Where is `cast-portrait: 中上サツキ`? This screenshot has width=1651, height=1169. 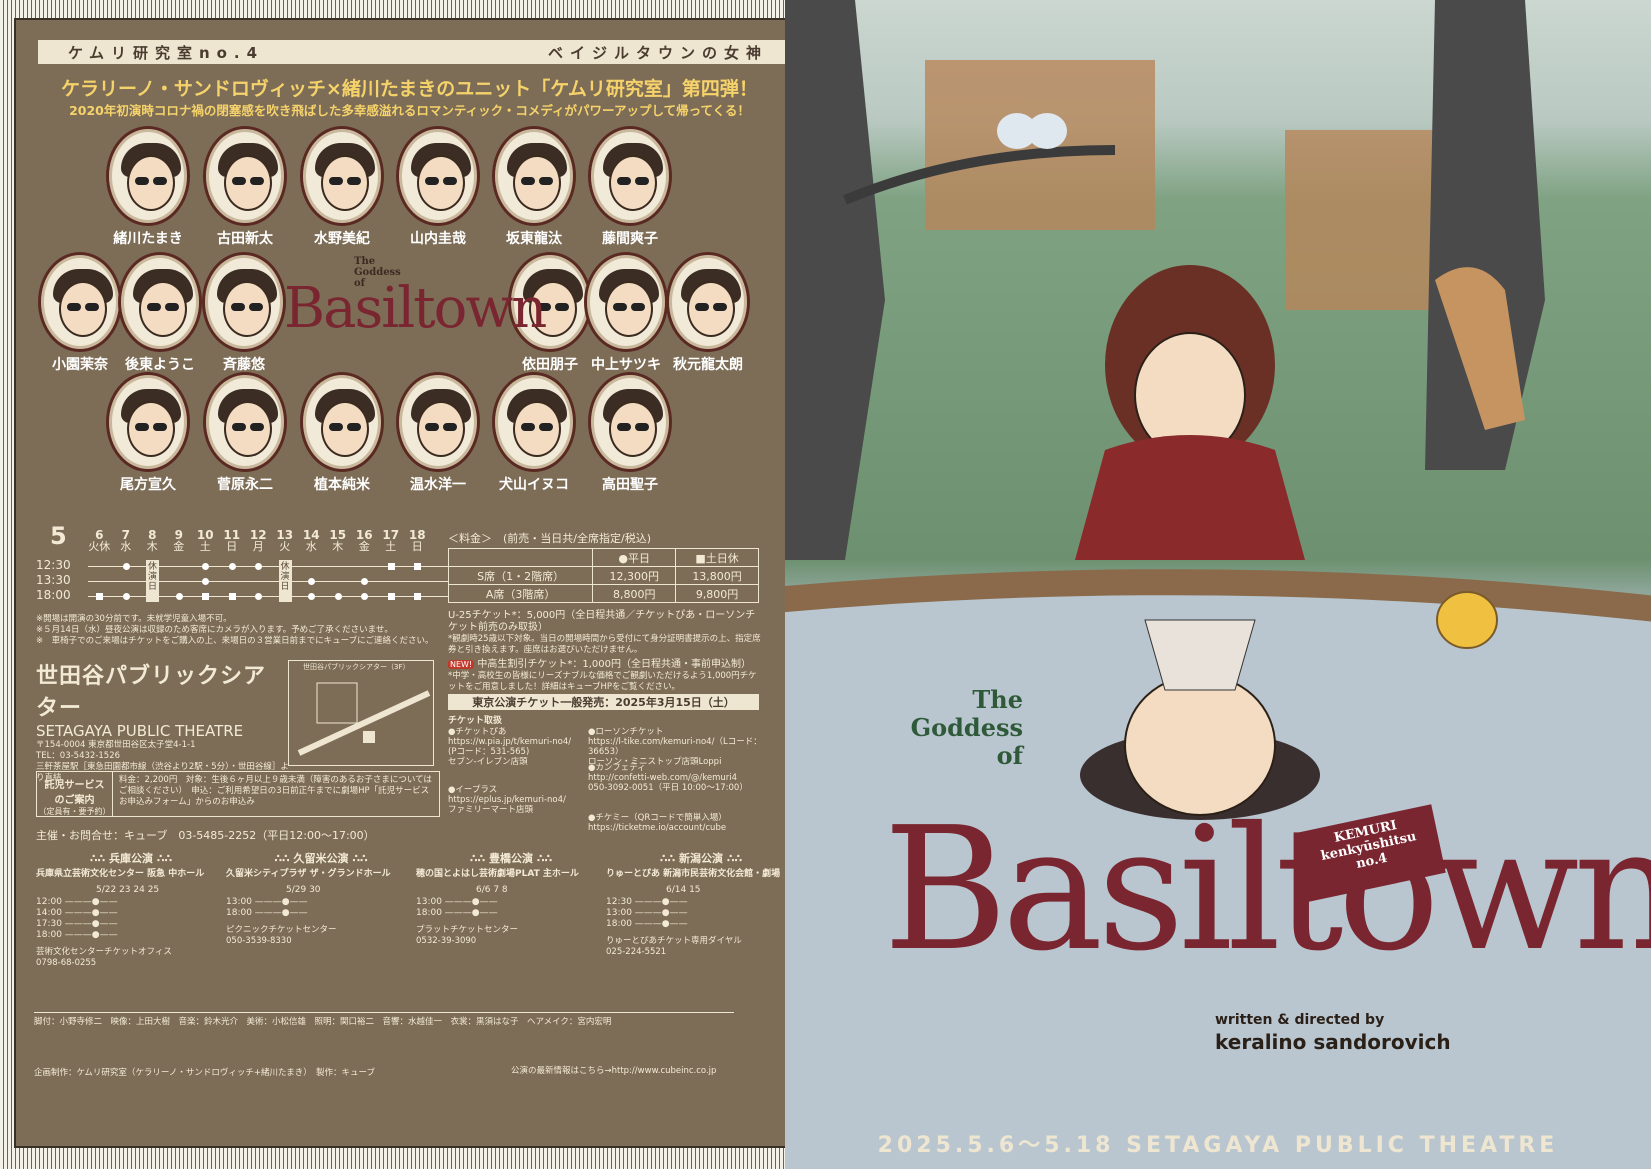
cast-portrait: 中上サツキ is located at coordinates (626, 313).